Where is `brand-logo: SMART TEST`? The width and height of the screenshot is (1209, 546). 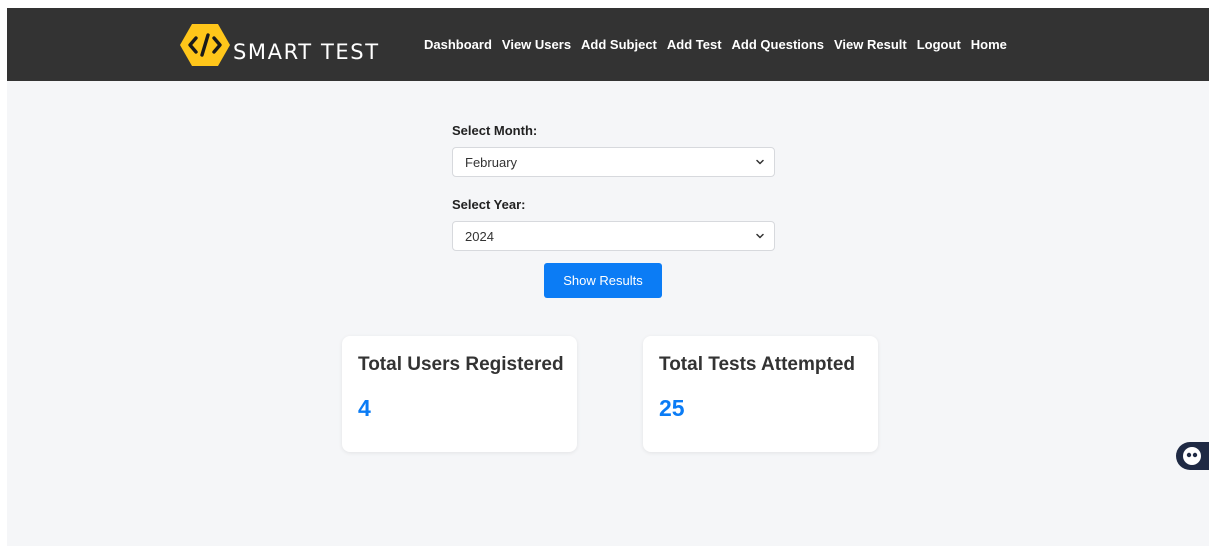 brand-logo: SMART TEST is located at coordinates (280, 45).